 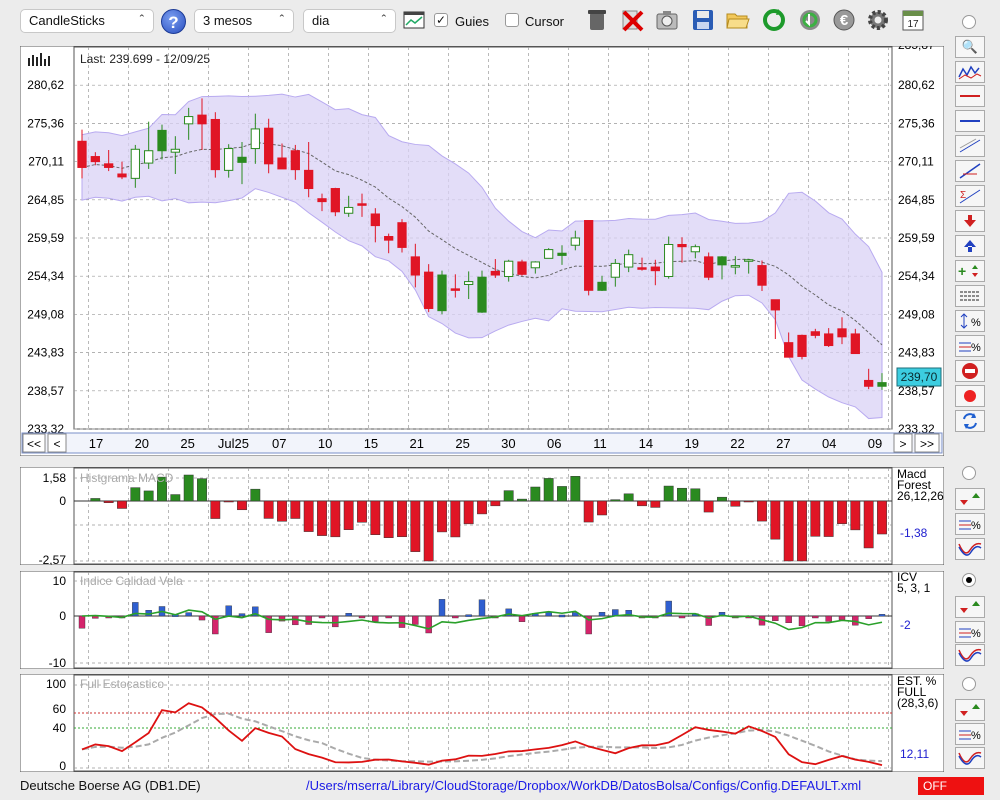 I want to click on euro-icon: €, so click(x=844, y=20).